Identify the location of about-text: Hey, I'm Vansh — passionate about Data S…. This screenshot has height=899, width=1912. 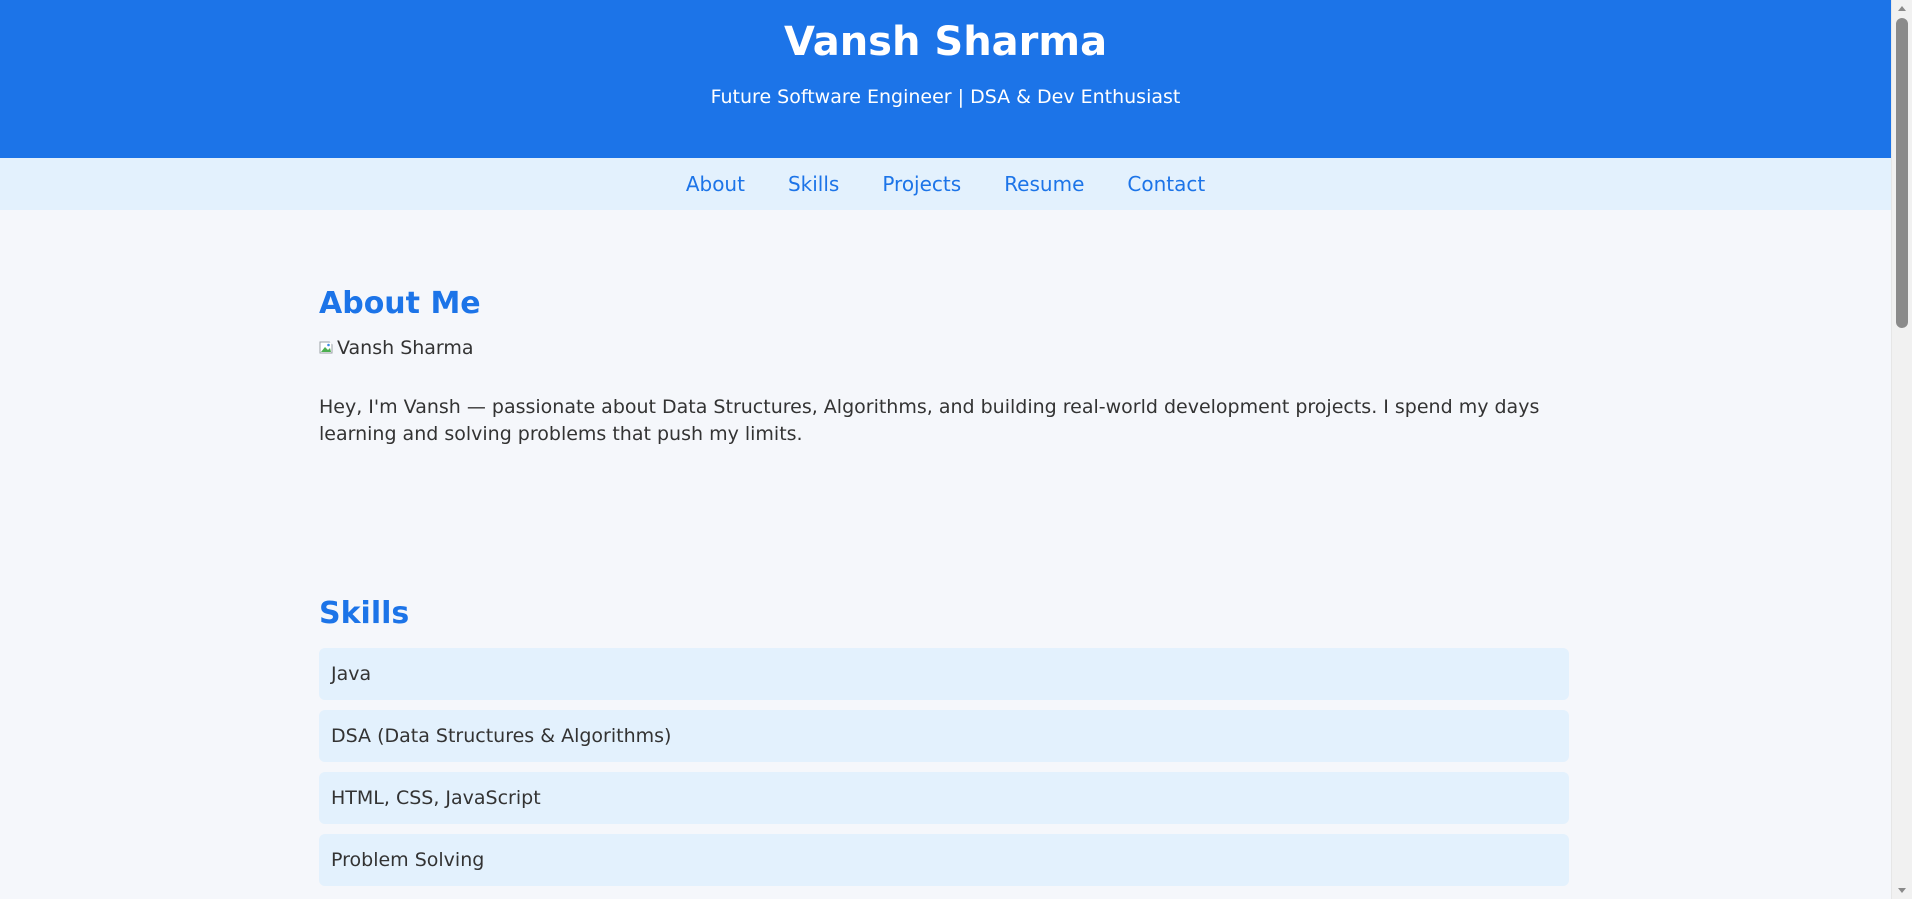
(929, 420).